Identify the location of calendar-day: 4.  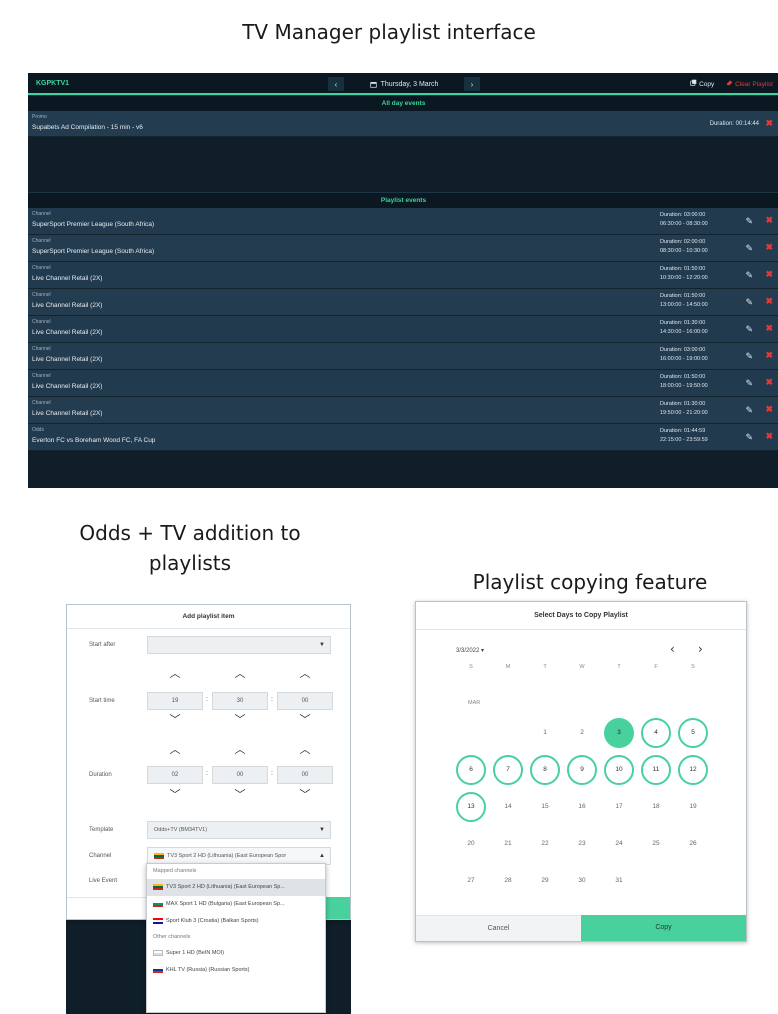
(656, 733).